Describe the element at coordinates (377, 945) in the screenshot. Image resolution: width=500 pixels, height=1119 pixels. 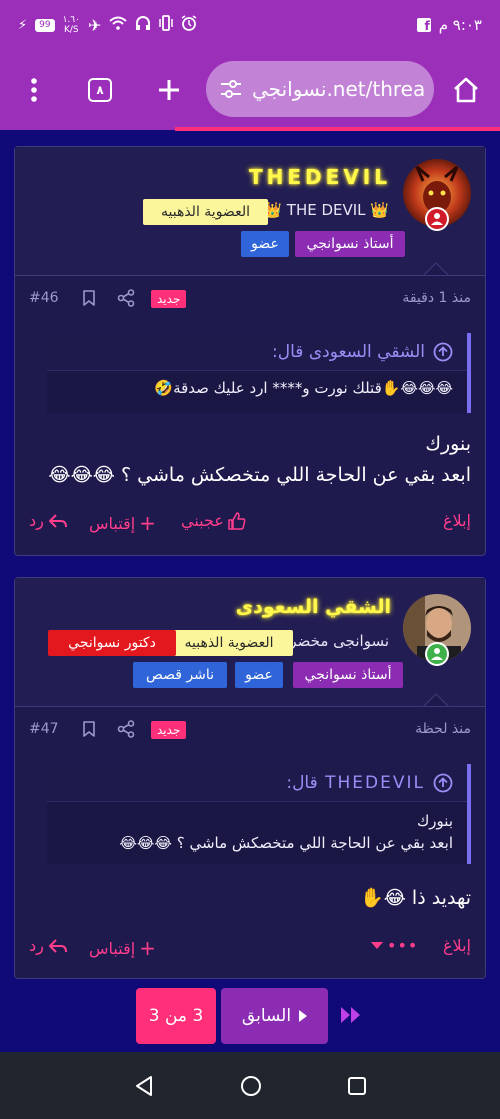
I see `caret-down-icon` at that location.